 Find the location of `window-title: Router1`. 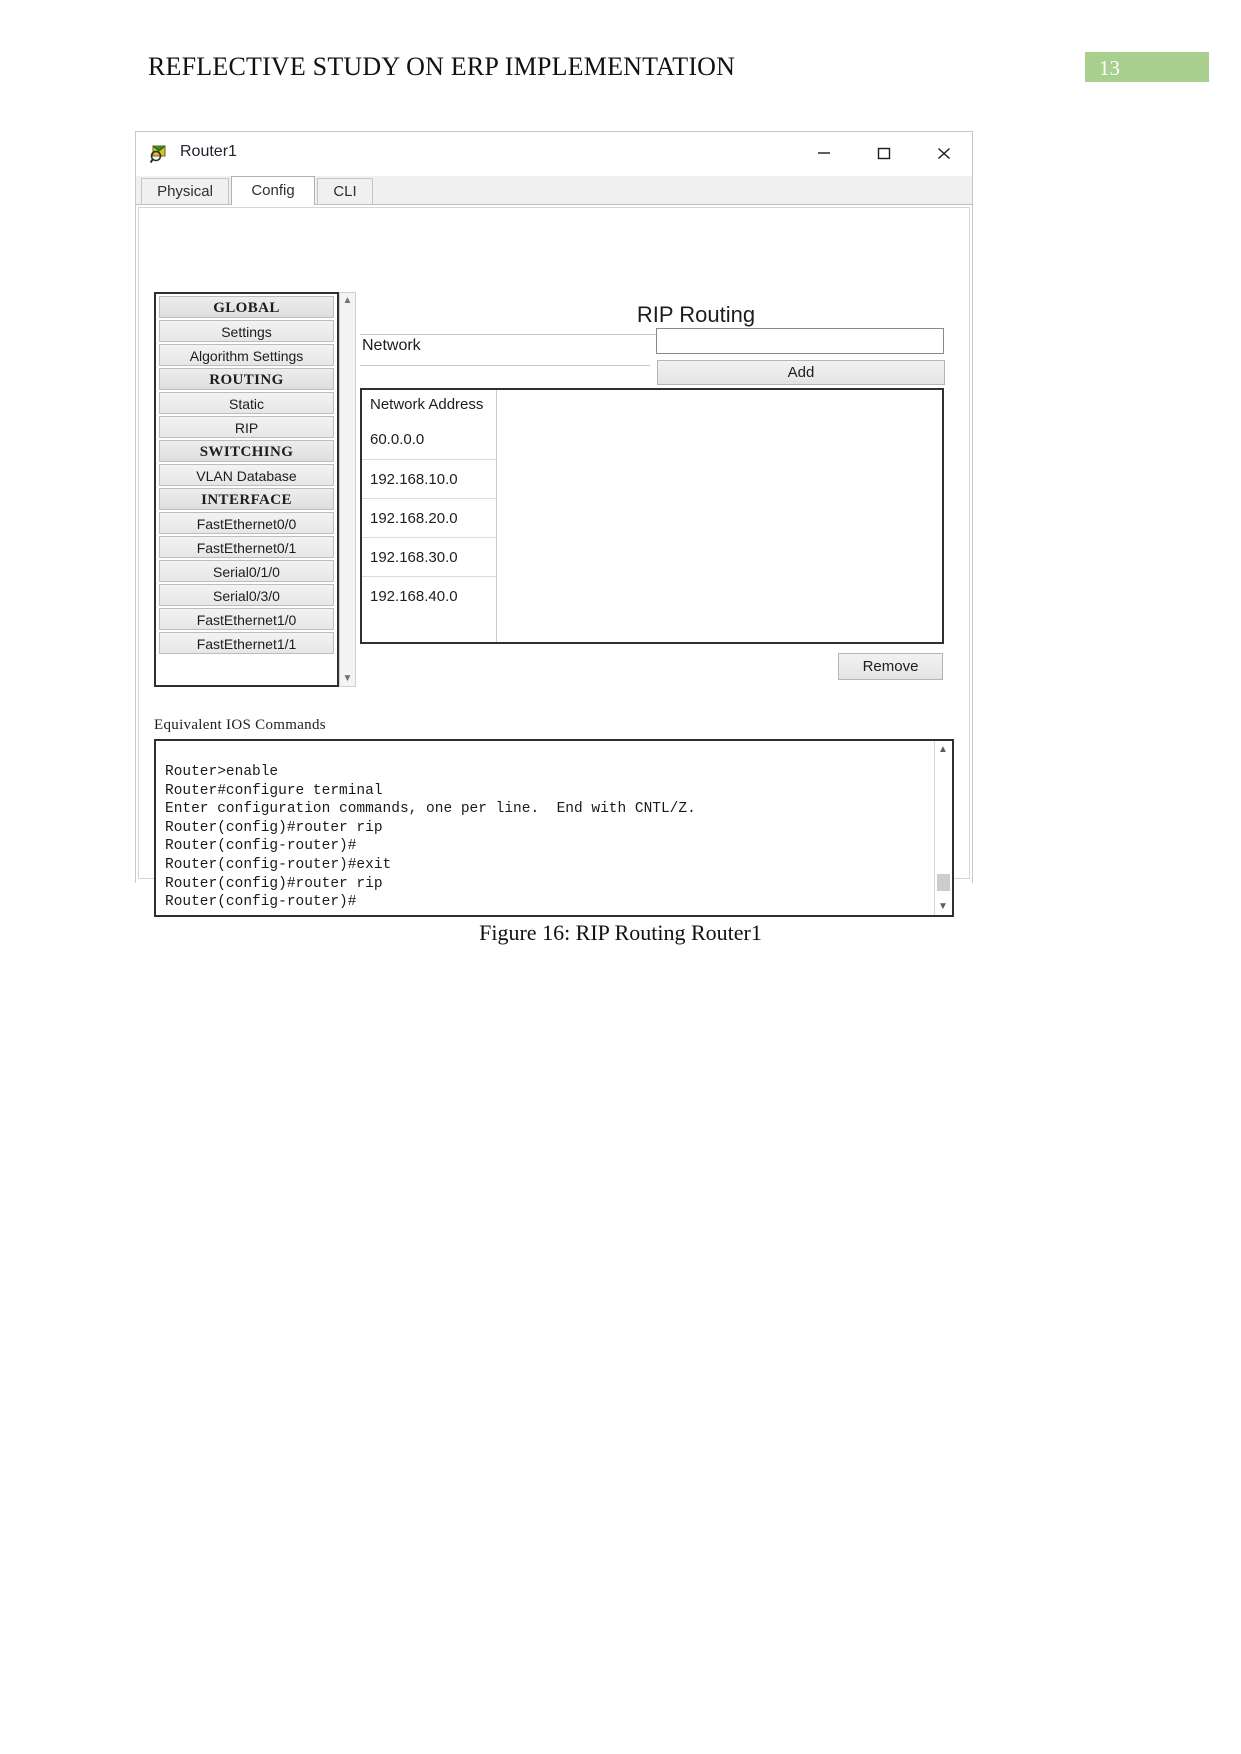

window-title: Router1 is located at coordinates (208, 151).